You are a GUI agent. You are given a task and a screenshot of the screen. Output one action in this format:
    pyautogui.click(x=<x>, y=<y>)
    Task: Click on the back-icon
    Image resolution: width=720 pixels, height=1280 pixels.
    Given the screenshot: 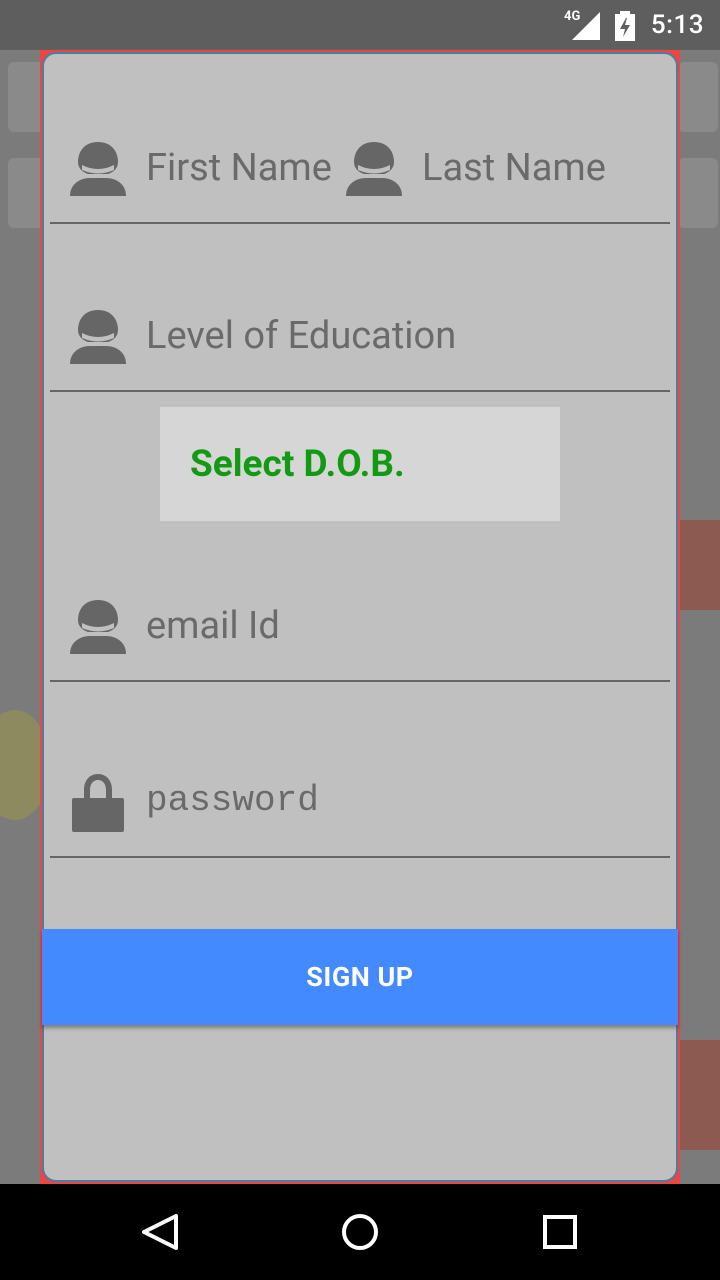 What is the action you would take?
    pyautogui.click(x=160, y=1232)
    